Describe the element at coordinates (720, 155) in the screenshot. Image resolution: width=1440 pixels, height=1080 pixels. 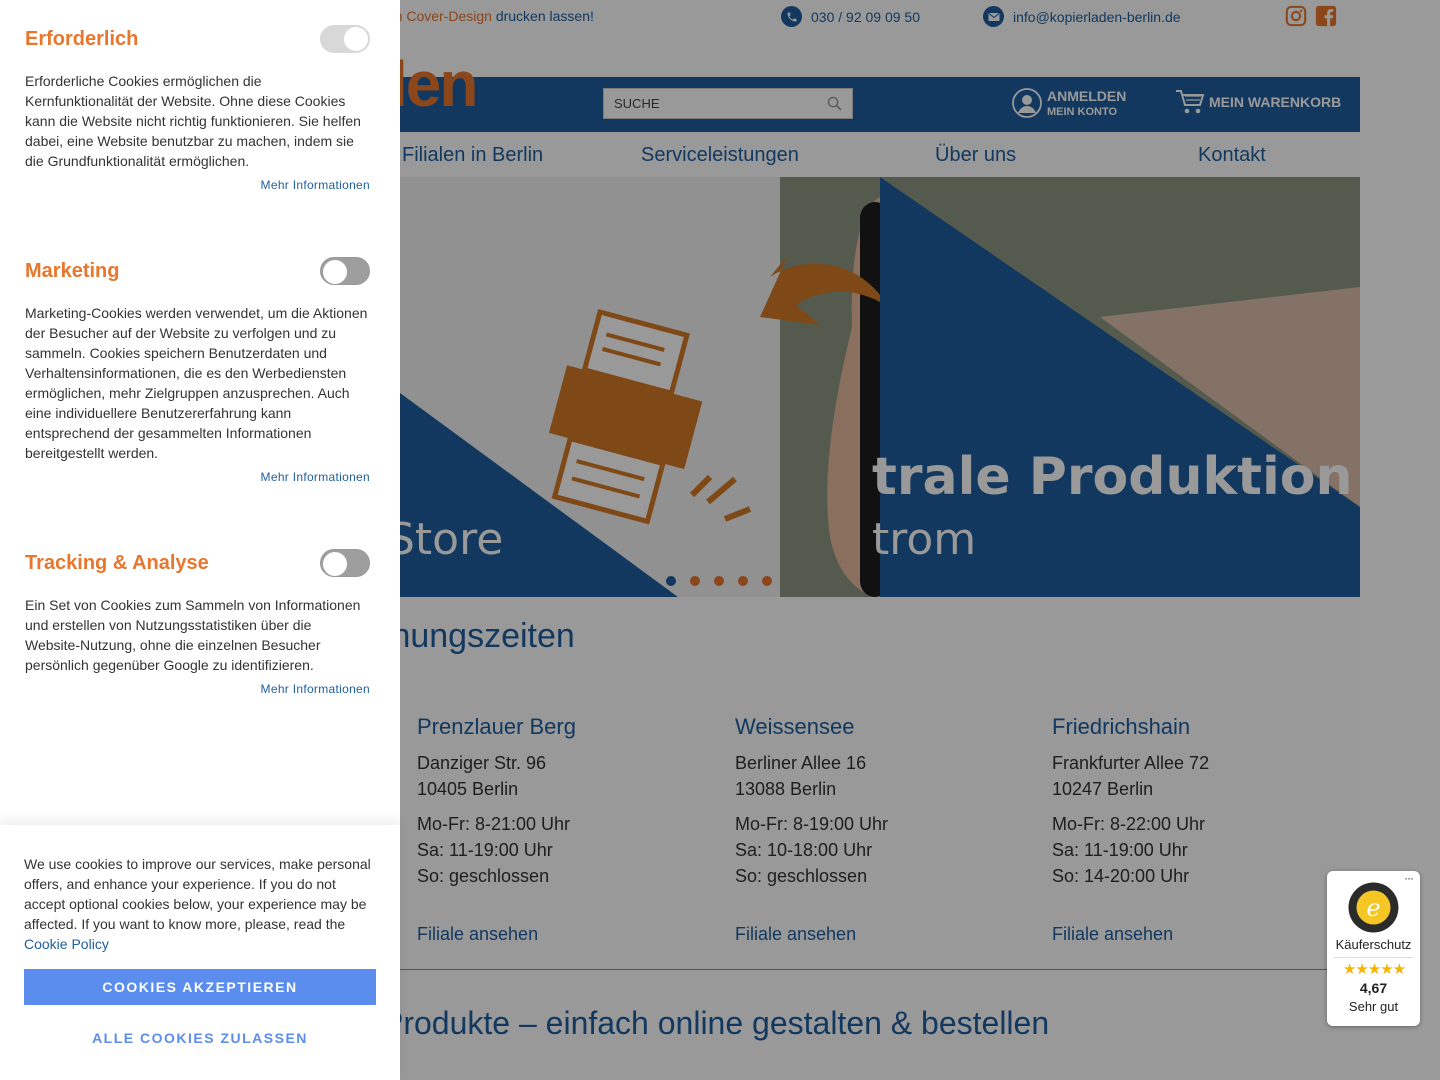
I see `nav-item-serviceleistungen: Serviceleistungen` at that location.